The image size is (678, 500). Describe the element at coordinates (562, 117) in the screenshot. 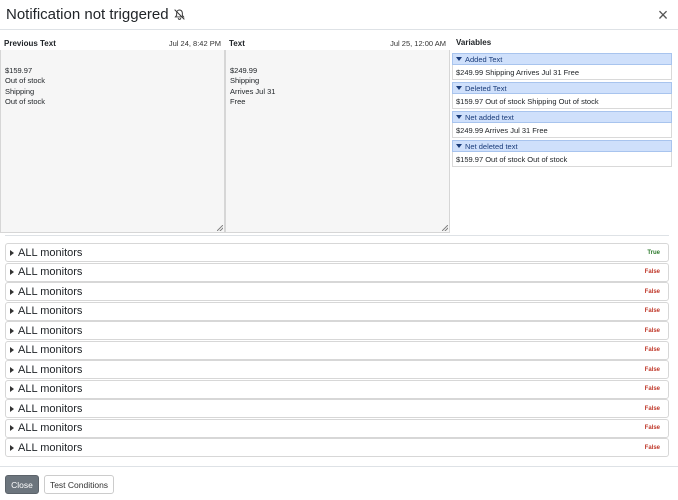

I see `variable-toggle: Net added text` at that location.